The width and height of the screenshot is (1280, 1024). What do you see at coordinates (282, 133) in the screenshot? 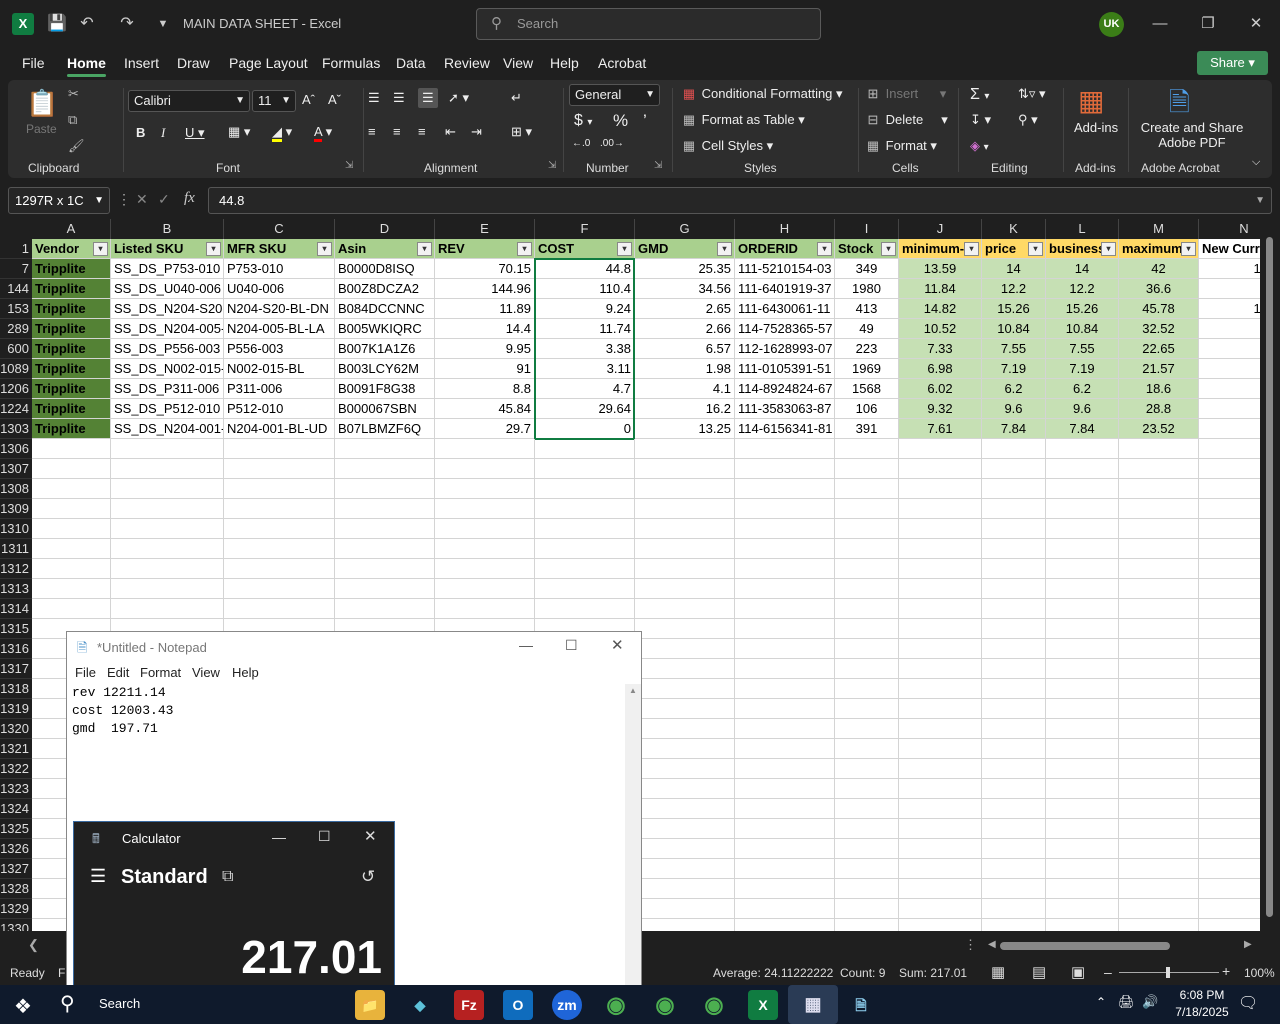
I see `fill-color-icon: ◢ ▾` at bounding box center [282, 133].